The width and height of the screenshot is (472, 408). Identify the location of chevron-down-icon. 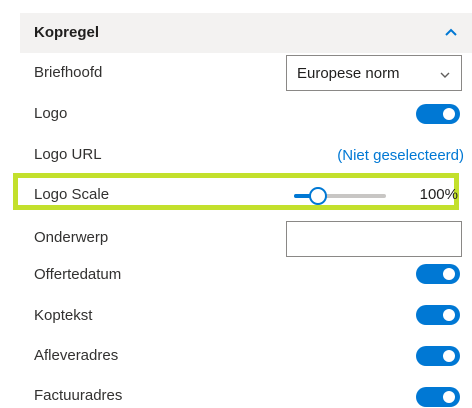
(445, 74).